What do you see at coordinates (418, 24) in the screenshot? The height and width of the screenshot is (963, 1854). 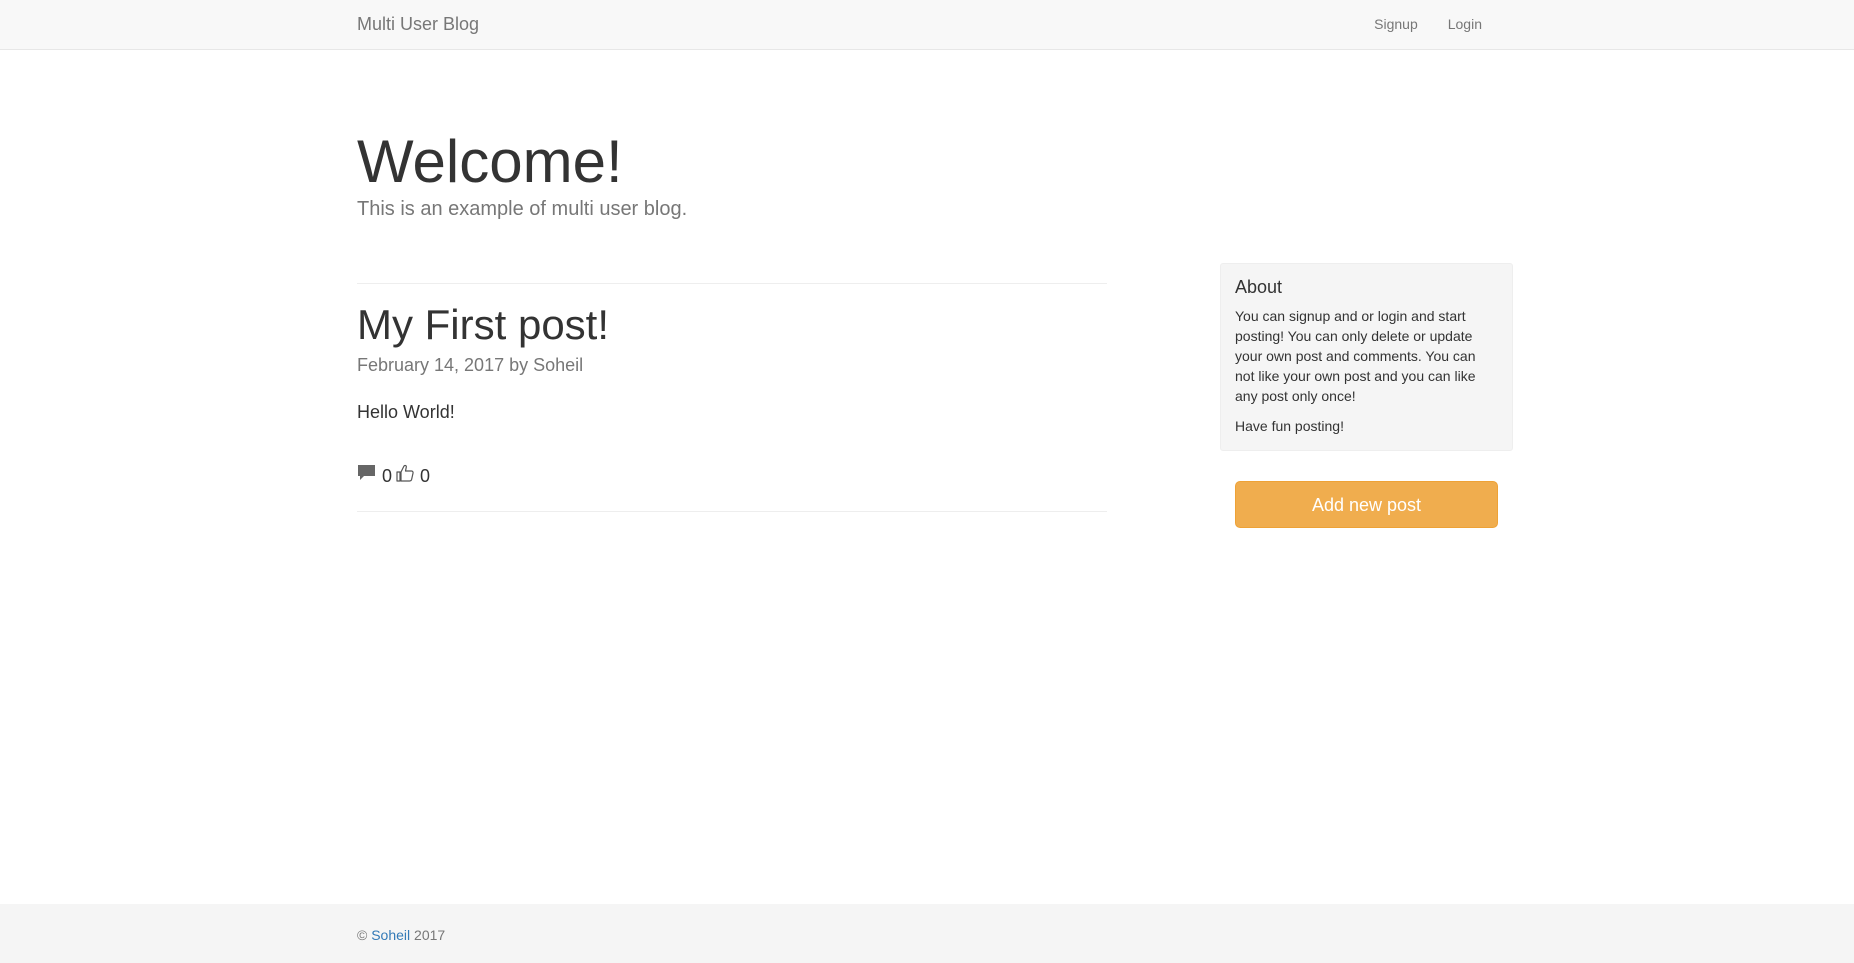 I see `brand-link: Multi User Blog` at bounding box center [418, 24].